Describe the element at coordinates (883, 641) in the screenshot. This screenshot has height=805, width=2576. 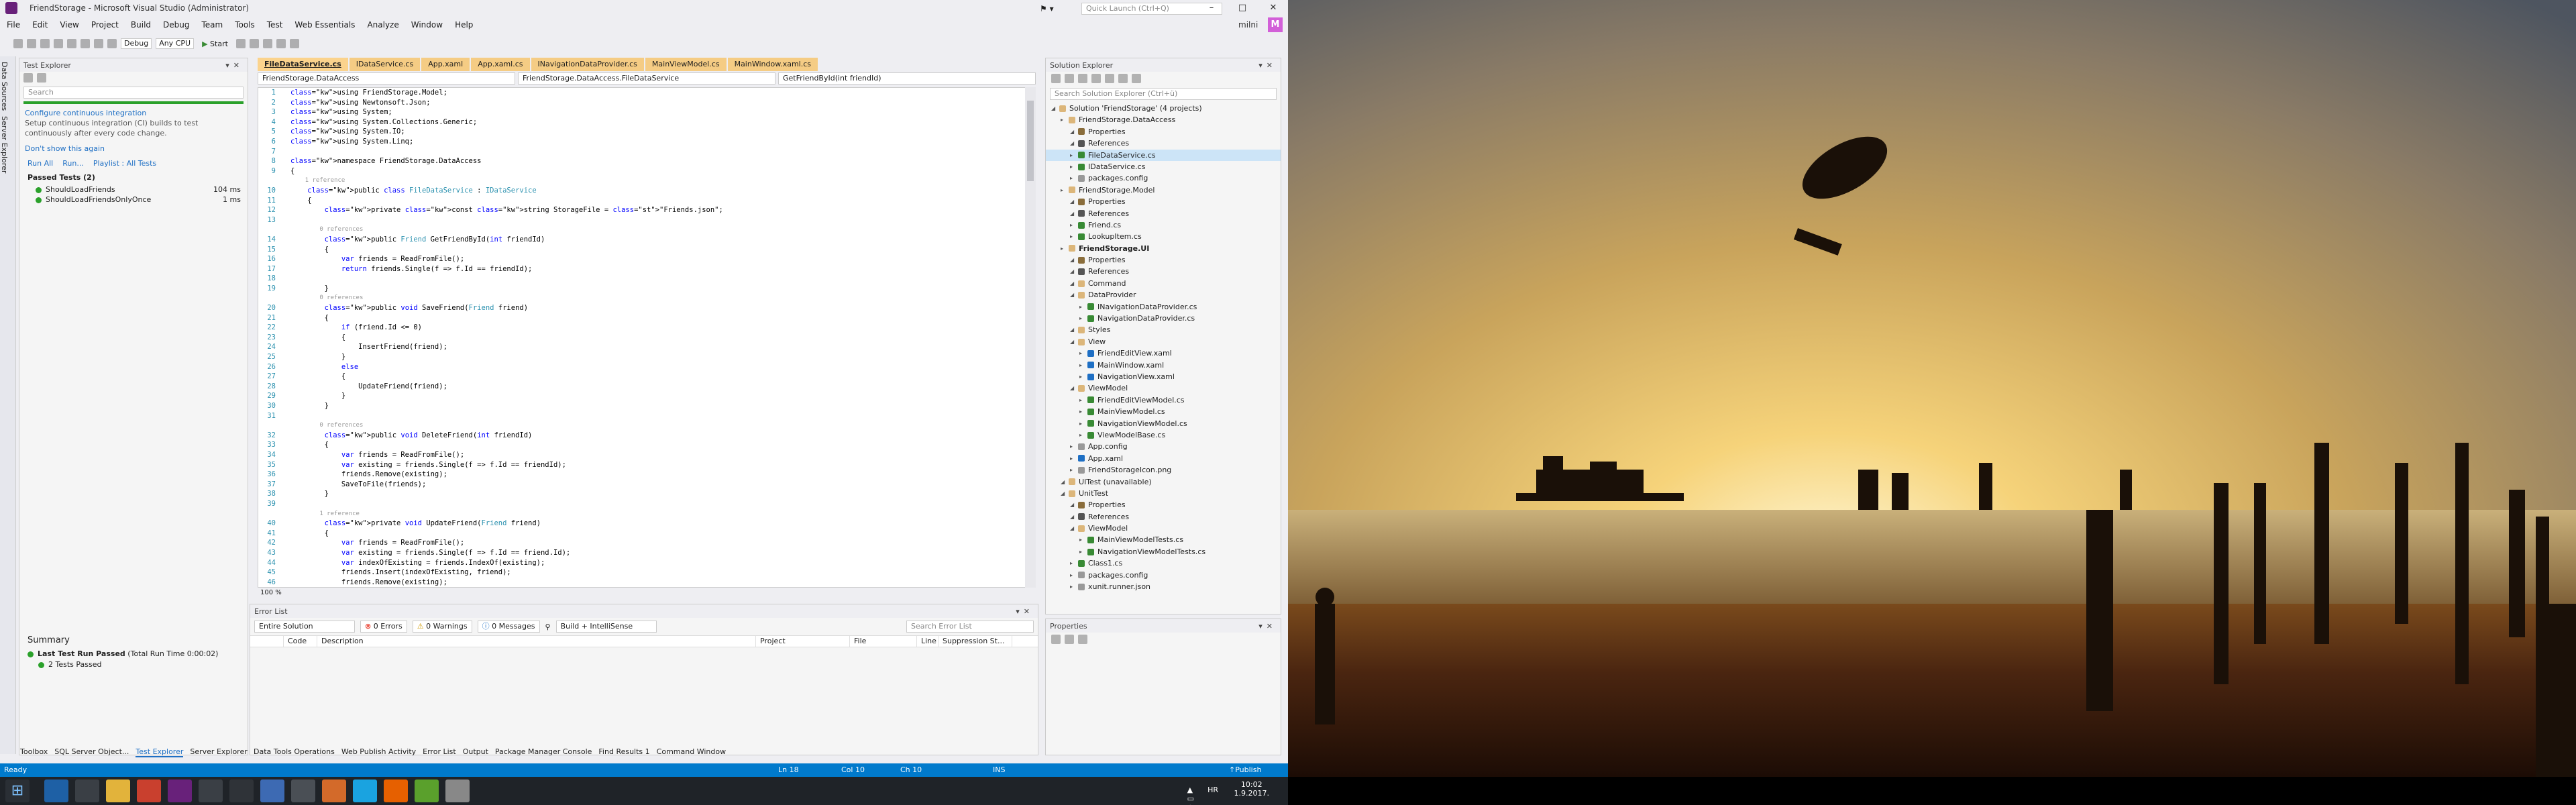
I see `col-file: File` at that location.